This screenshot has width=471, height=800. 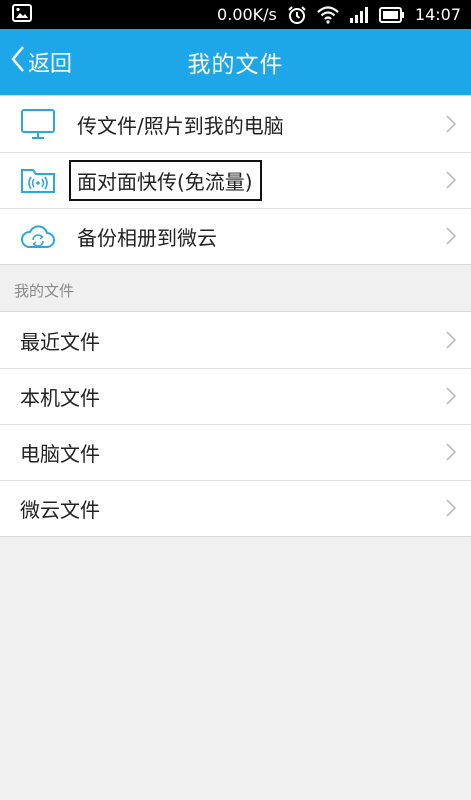 I want to click on list-item-send-to-computer: 传文件/照片到我的电脑, so click(x=235, y=124).